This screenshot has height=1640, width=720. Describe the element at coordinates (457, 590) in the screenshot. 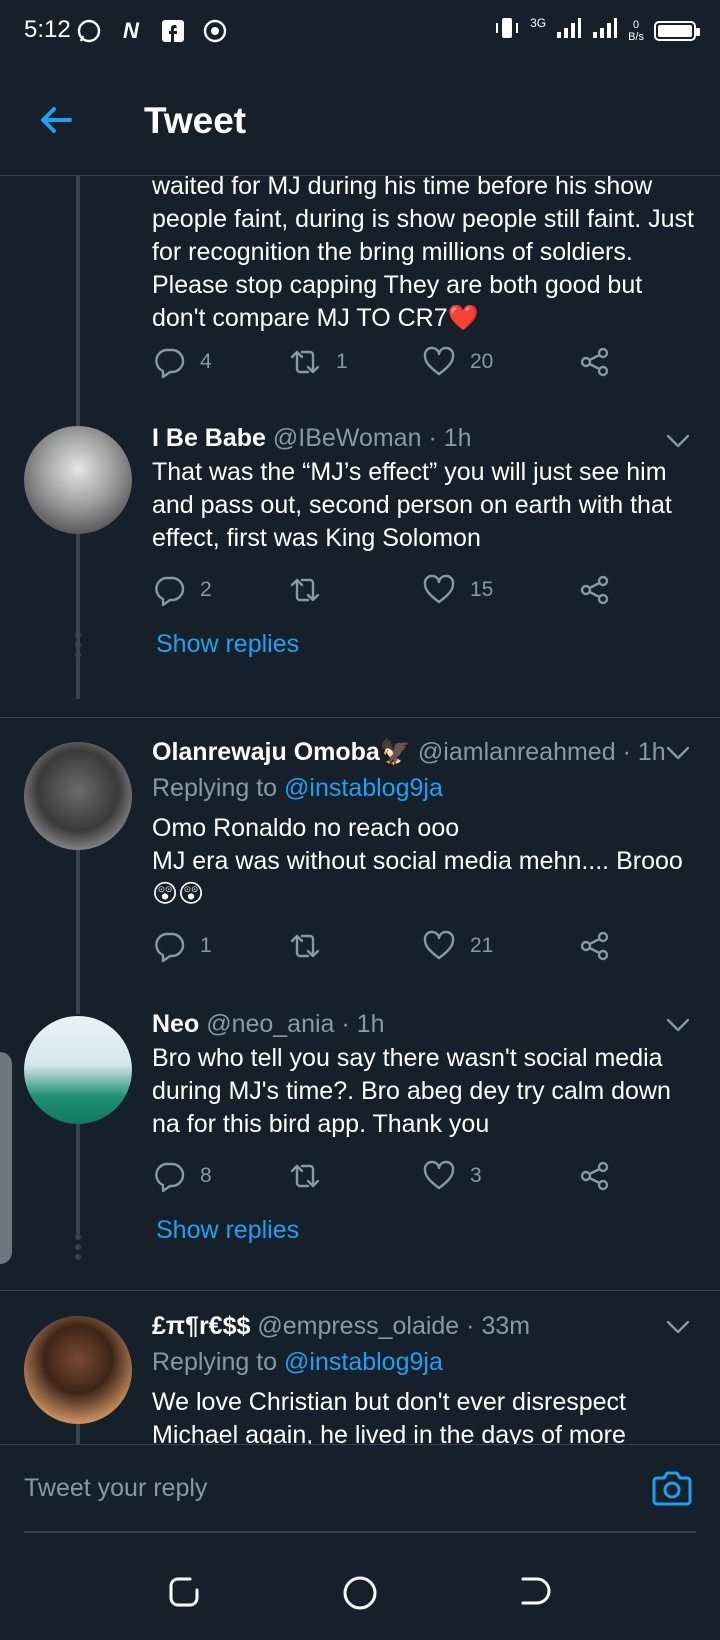

I see `like-button: 15` at that location.